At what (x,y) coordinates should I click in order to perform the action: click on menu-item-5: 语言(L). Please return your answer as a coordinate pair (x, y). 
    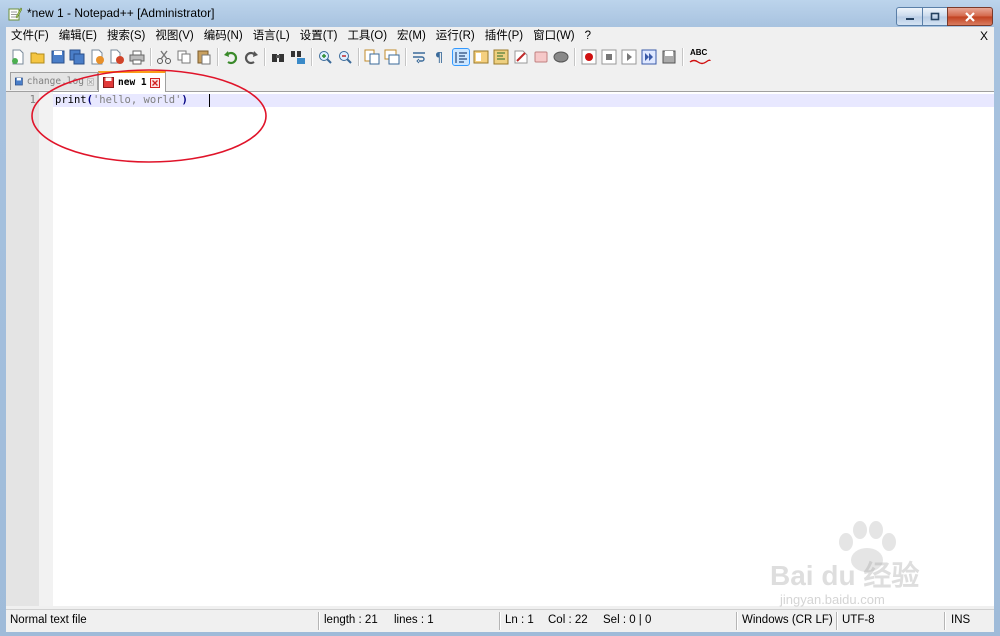
    Looking at the image, I should click on (271, 36).